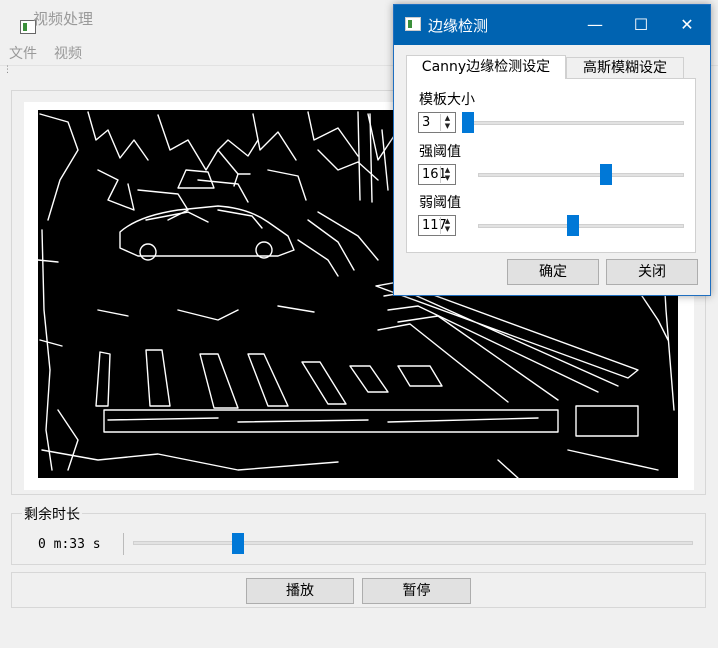  I want to click on pause-button: 暂停, so click(416, 591).